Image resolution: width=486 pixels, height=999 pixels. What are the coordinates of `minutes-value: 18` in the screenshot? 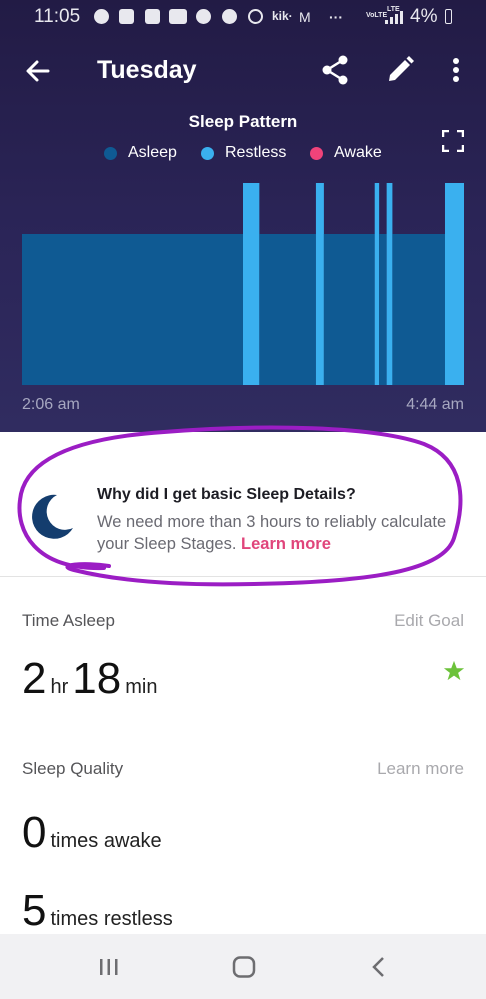 It's located at (97, 678).